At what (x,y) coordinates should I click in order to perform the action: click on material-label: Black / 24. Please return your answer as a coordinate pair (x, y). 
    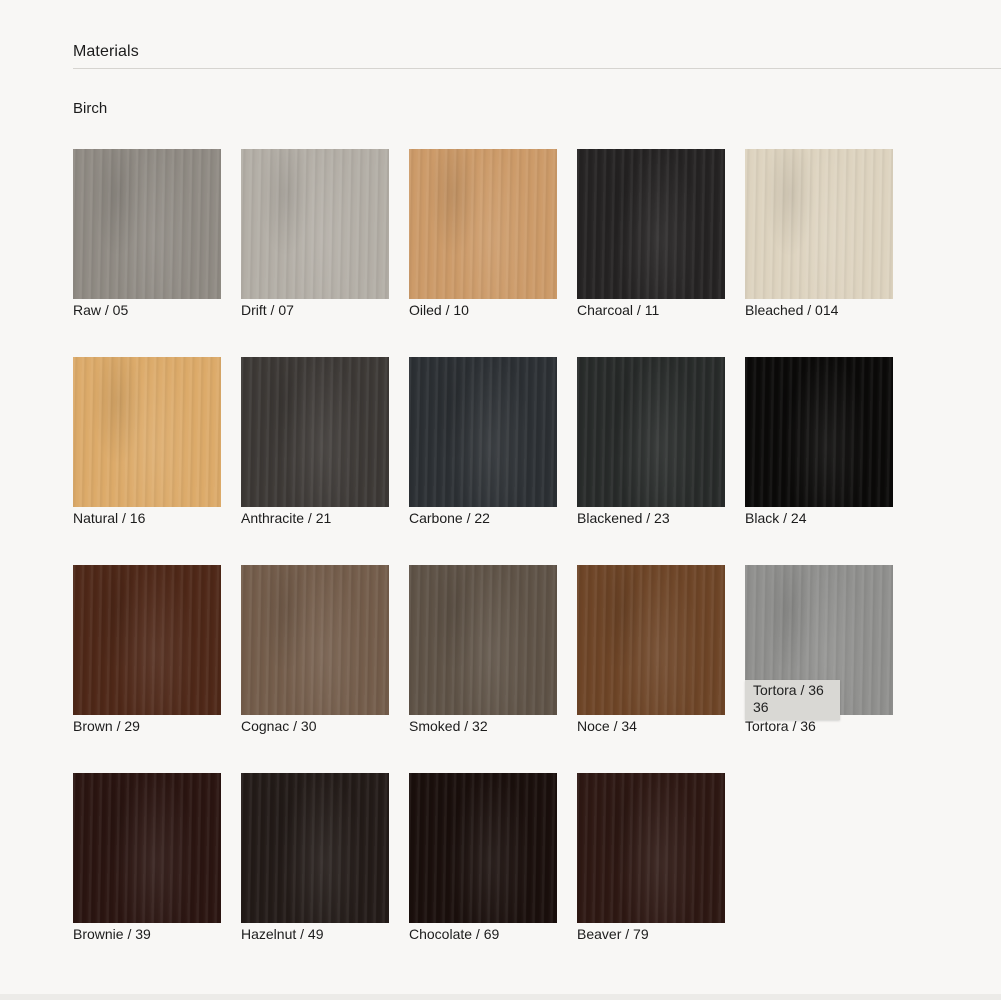
    Looking at the image, I should click on (776, 518).